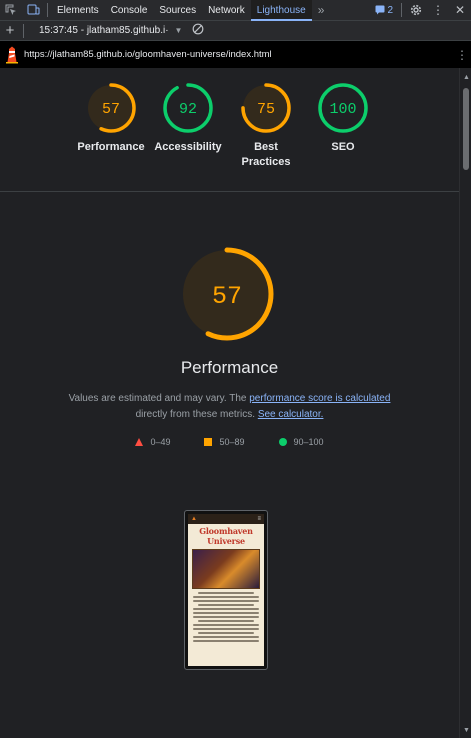 The width and height of the screenshot is (471, 738). I want to click on performance-gauge-large: 57, so click(227, 296).